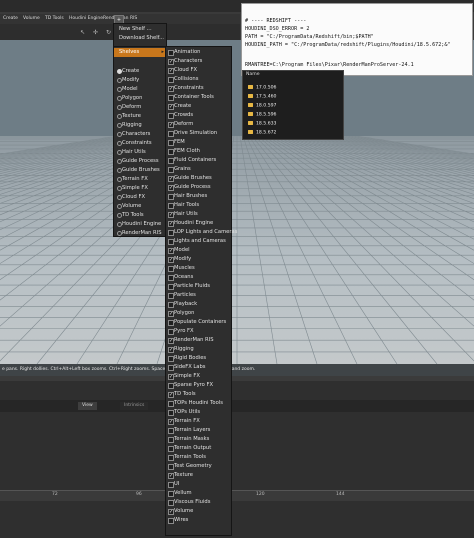 The height and width of the screenshot is (538, 474). What do you see at coordinates (198, 331) in the screenshot?
I see `shelf-checklist-item: Pyro FX` at bounding box center [198, 331].